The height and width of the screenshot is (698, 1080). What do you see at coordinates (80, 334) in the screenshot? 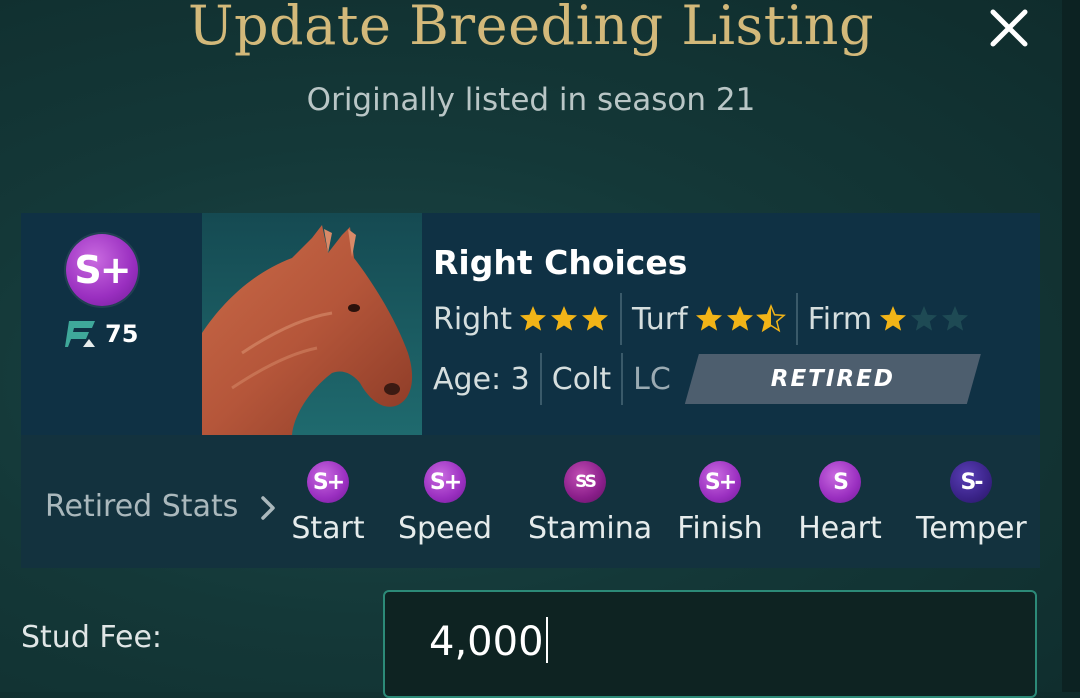
I see `rating-logo-icon` at bounding box center [80, 334].